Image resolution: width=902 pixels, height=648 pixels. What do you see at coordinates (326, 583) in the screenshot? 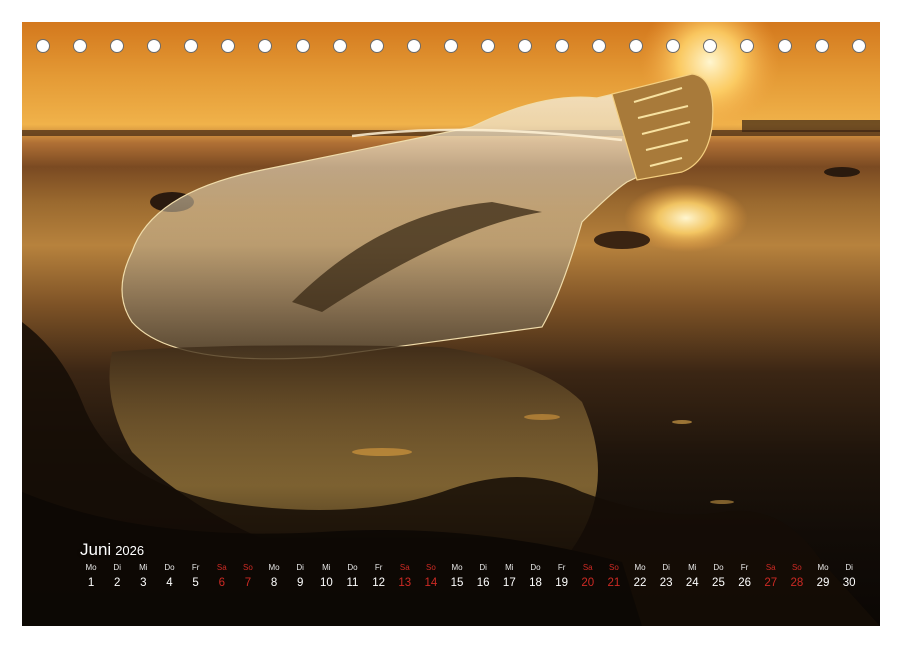
I see `day-number: 10` at bounding box center [326, 583].